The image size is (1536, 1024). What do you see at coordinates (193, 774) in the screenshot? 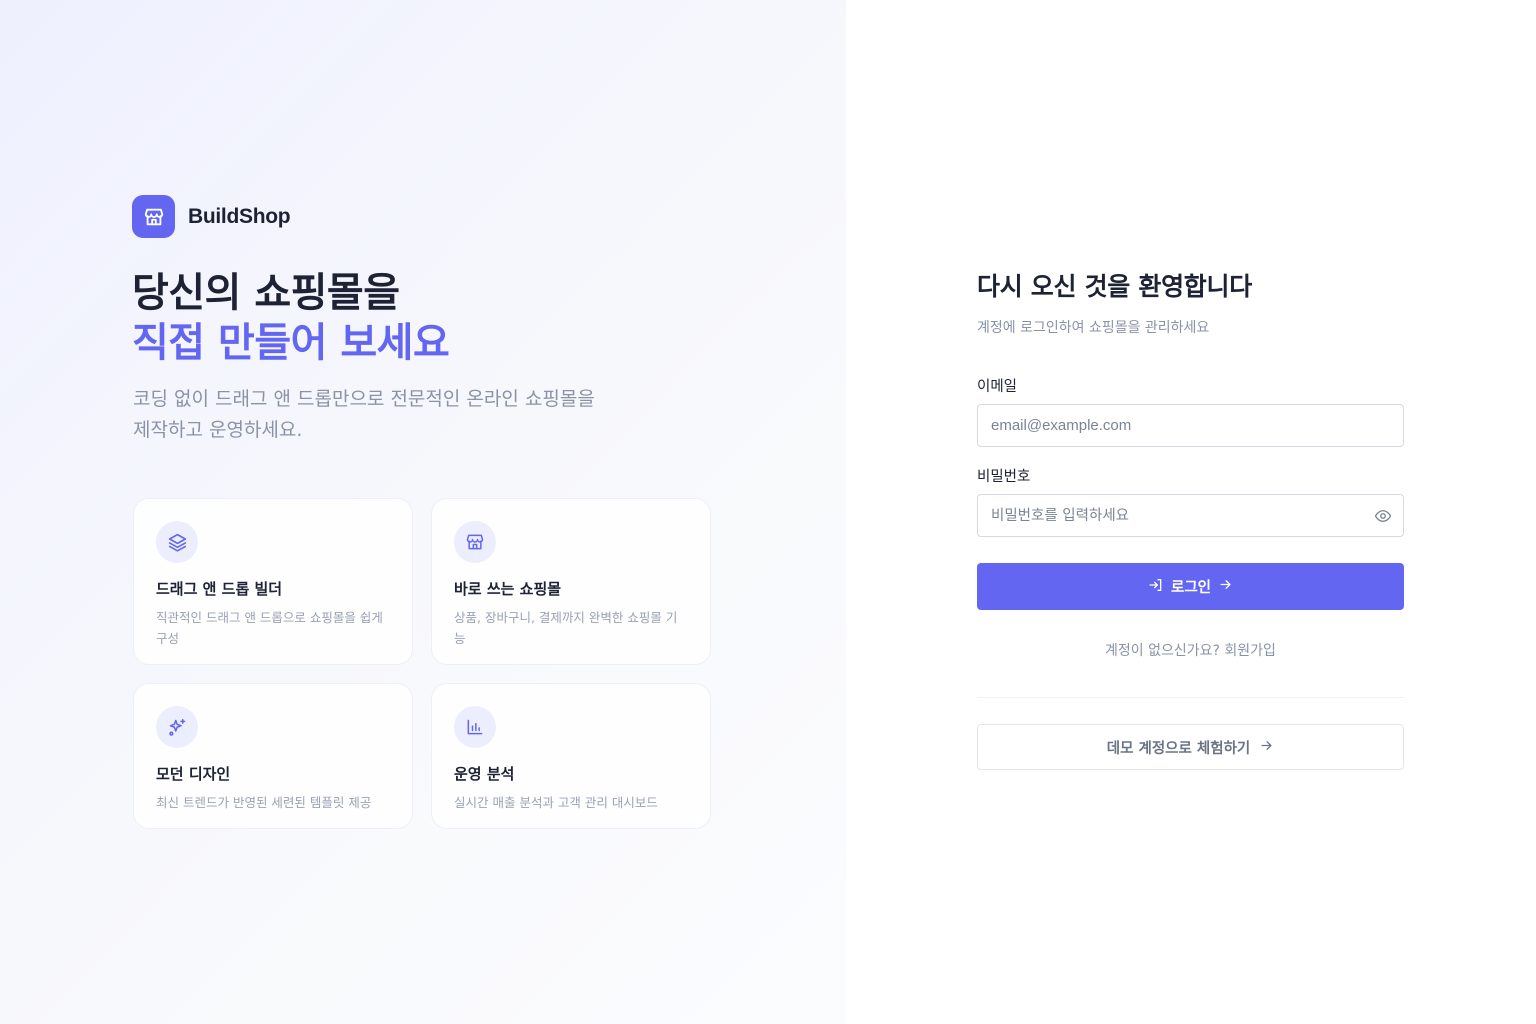
I see `feature-title: 모던 디자인` at bounding box center [193, 774].